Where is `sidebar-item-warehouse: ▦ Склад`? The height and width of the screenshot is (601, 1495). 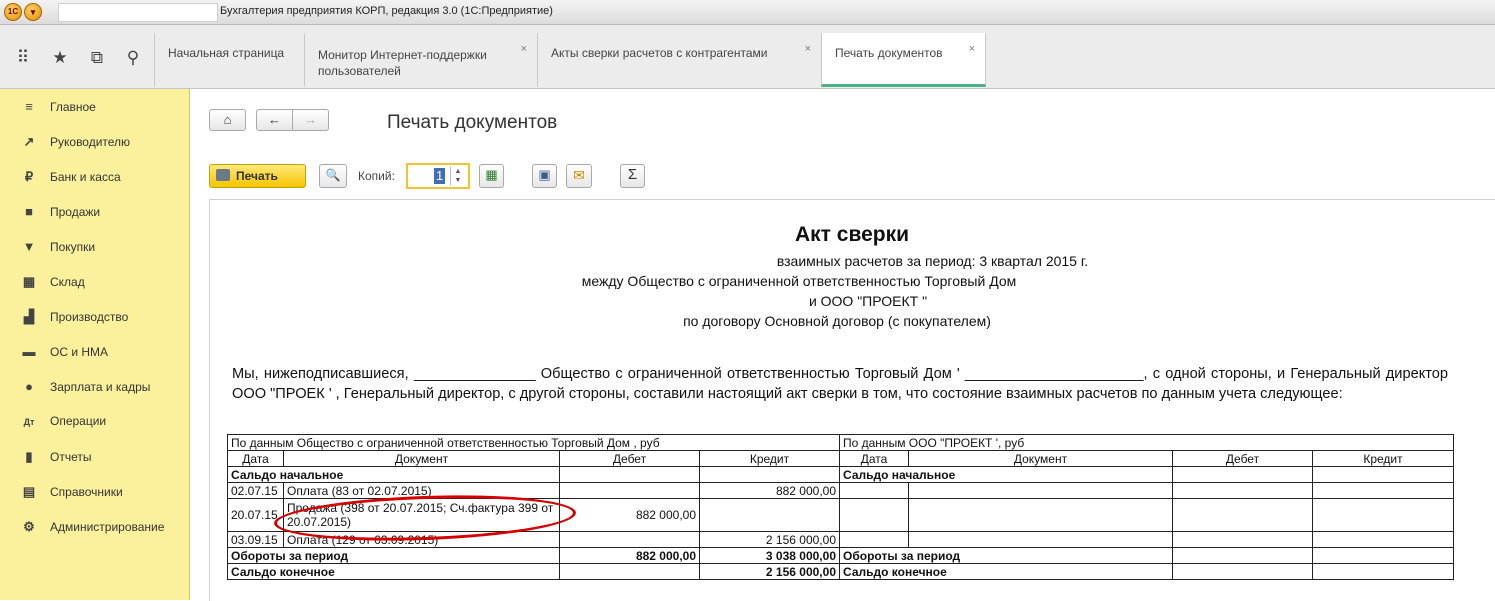 sidebar-item-warehouse: ▦ Склад is located at coordinates (52, 284).